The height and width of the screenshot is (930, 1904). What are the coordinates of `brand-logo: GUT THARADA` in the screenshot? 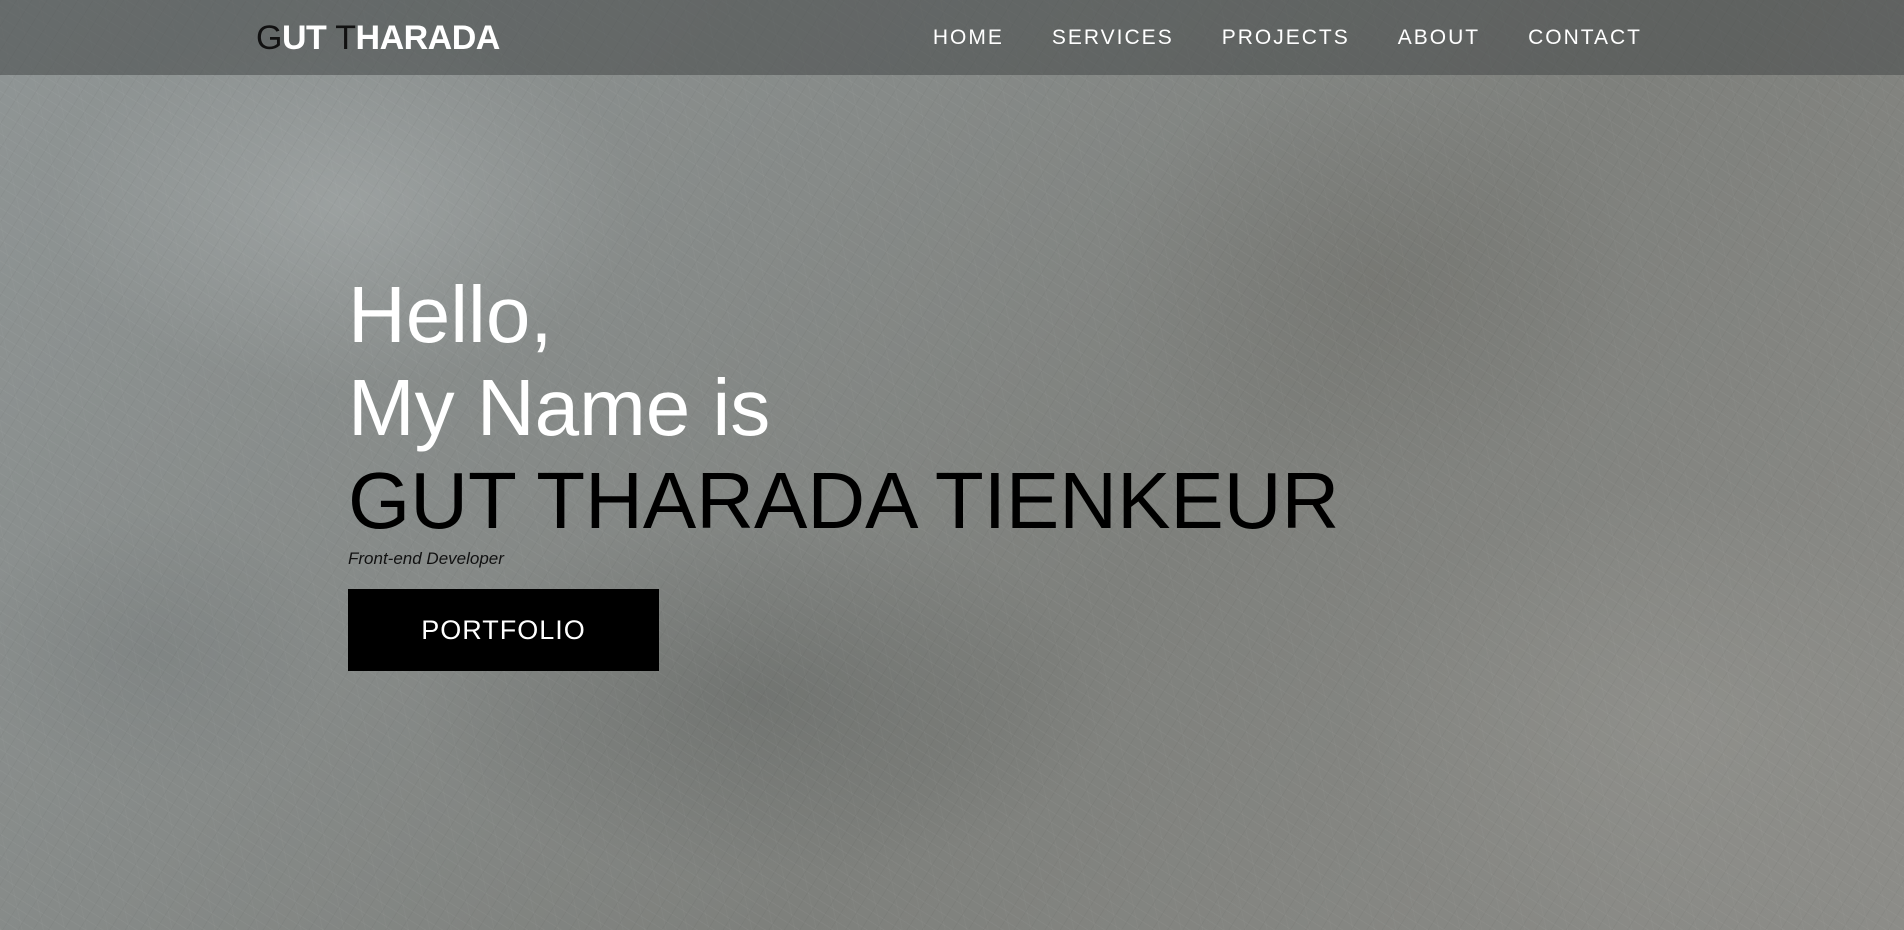 It's located at (378, 38).